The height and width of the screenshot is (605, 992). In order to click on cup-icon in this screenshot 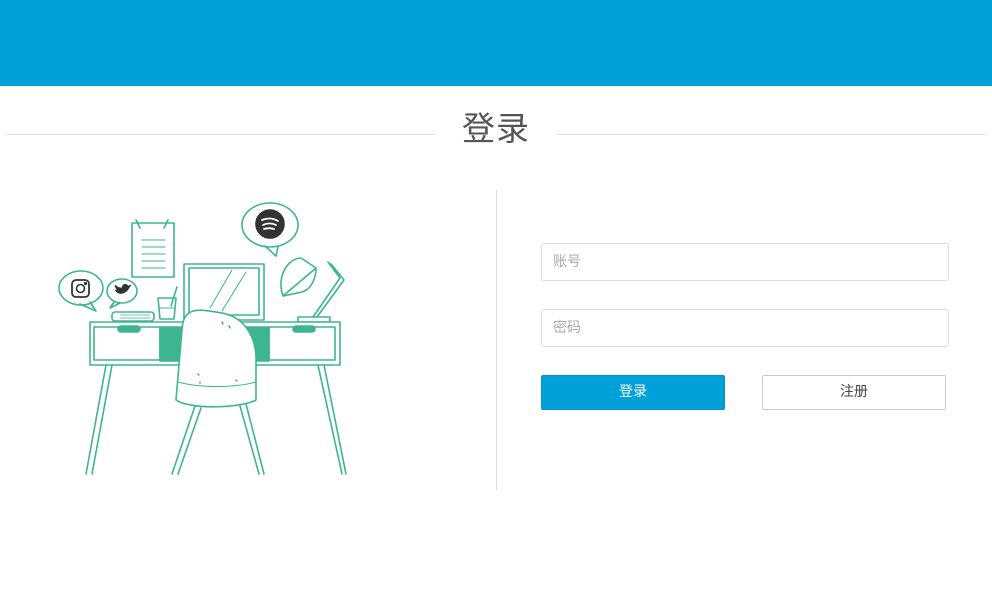, I will do `click(167, 303)`.